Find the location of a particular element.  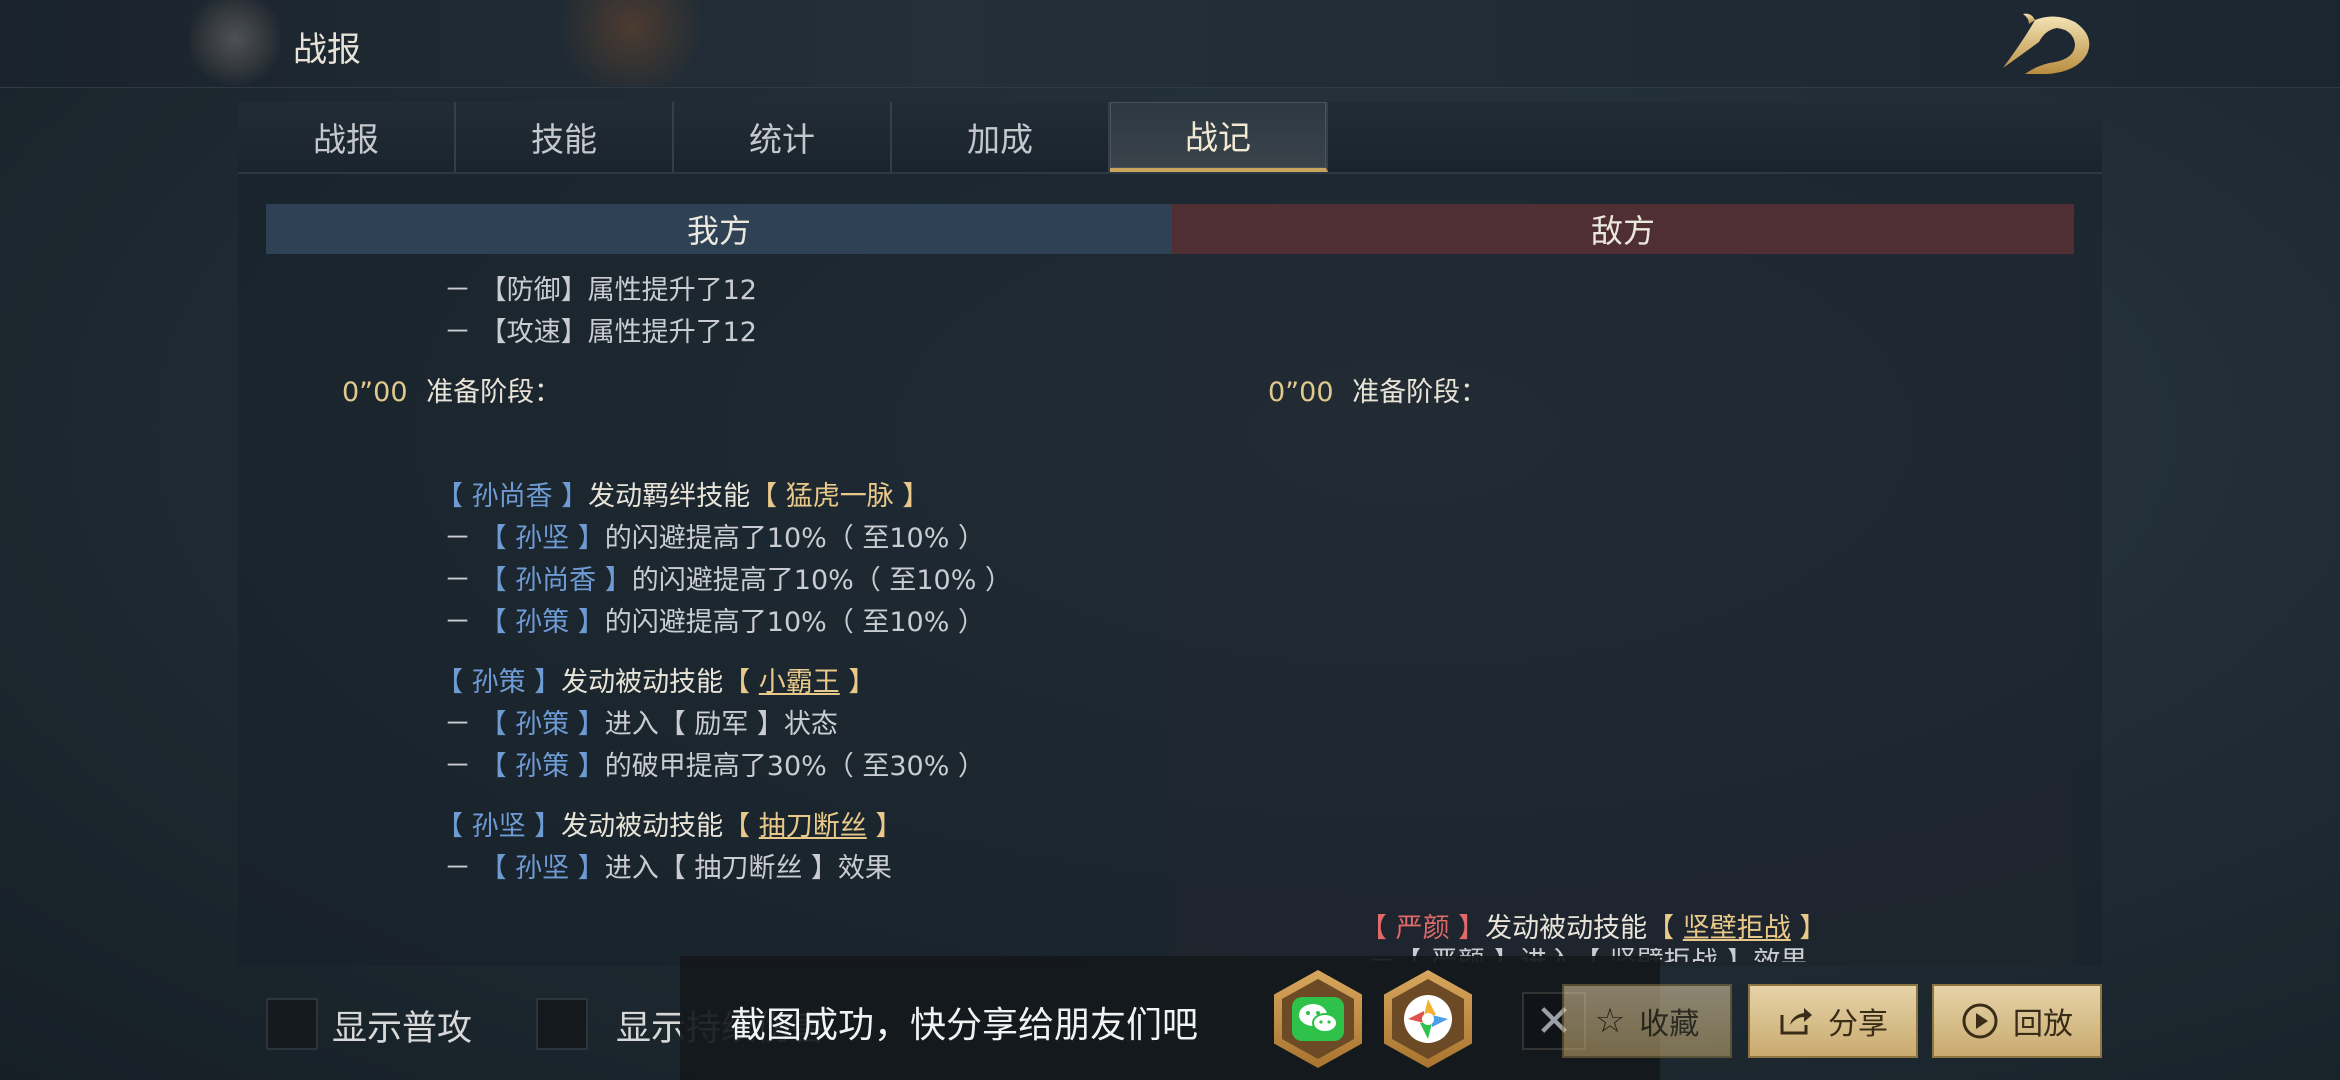

enemy-phase-line: 0”00 准备阶段： is located at coordinates (1377, 389).